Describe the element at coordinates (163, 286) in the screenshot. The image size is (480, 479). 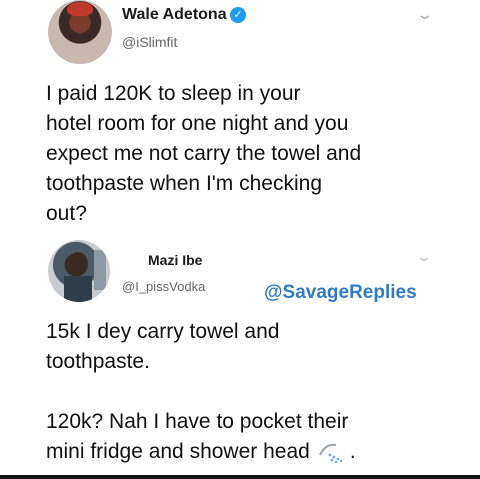
I see `user-handle: @I_pissVodka` at that location.